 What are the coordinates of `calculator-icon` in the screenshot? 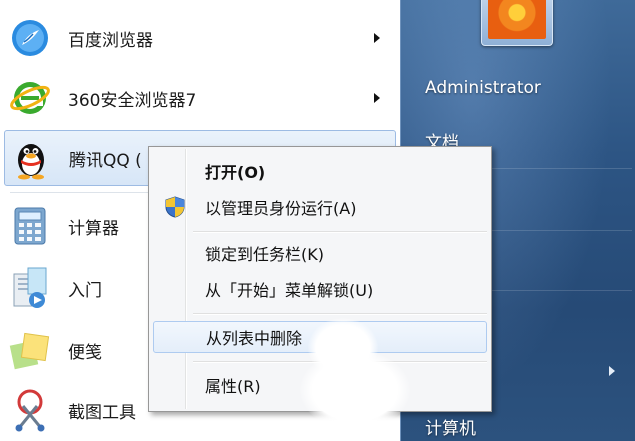 It's located at (30, 226).